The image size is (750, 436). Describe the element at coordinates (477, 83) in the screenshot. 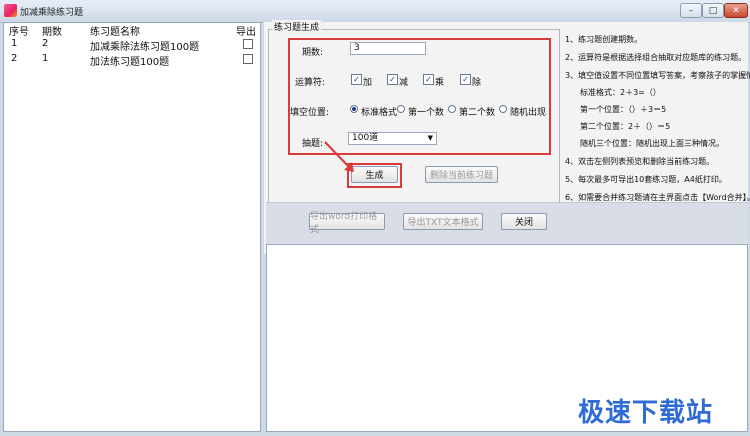

I see `divide-label: 除` at that location.